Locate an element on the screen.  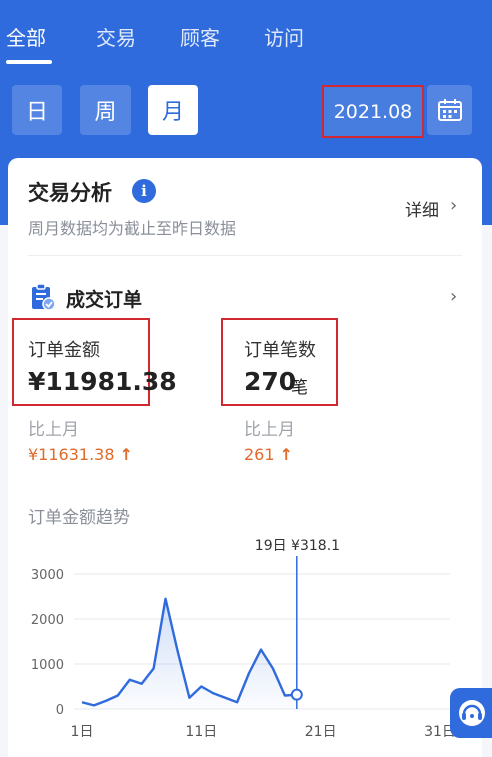
order-count-unit: 笔 is located at coordinates (299, 388).